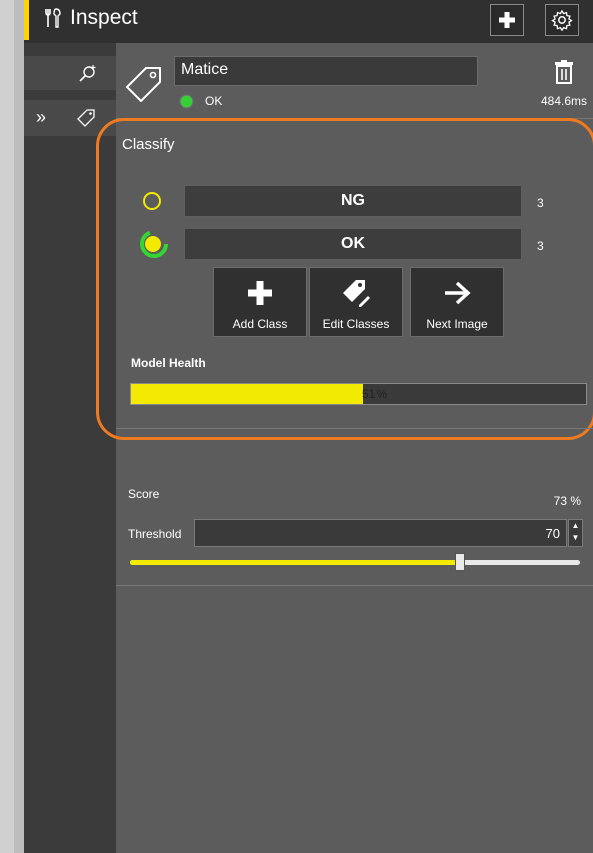 This screenshot has width=593, height=853. What do you see at coordinates (26, 20) in the screenshot?
I see `header-accent` at bounding box center [26, 20].